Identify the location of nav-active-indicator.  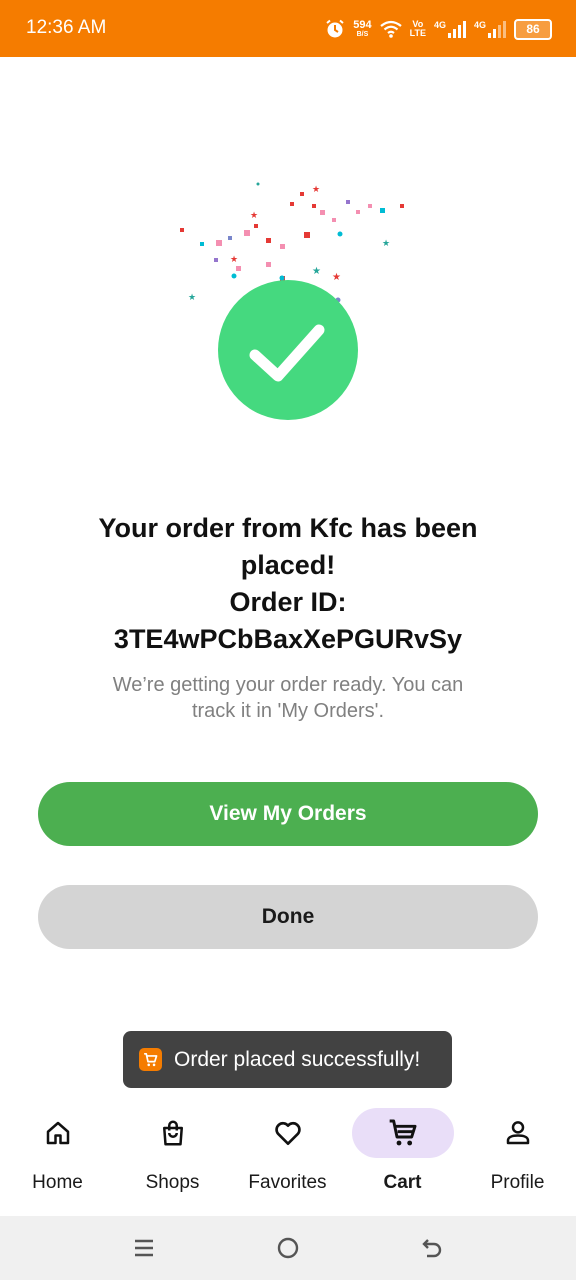
(402, 1133).